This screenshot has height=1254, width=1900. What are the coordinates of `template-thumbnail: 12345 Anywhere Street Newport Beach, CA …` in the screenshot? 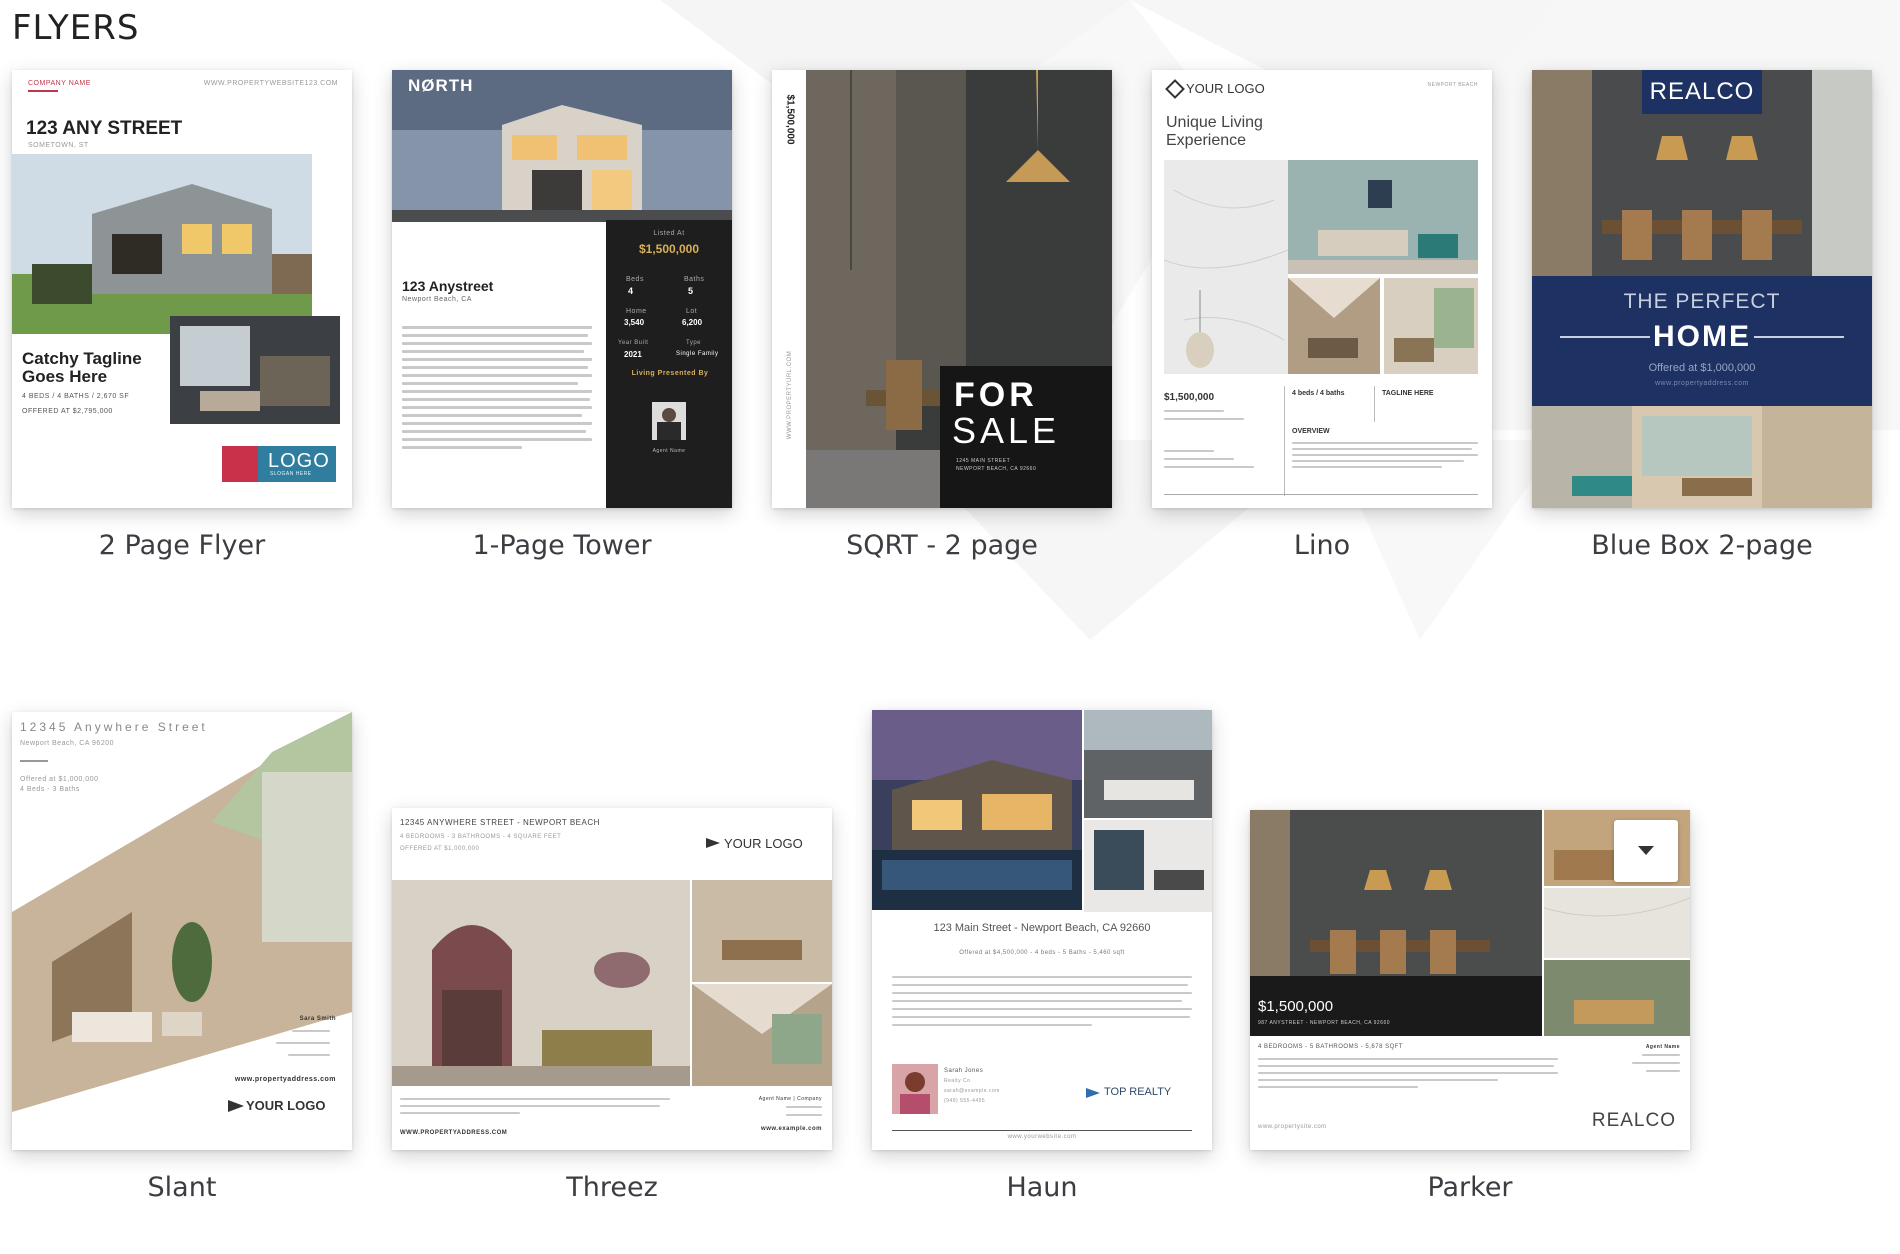 It's located at (182, 931).